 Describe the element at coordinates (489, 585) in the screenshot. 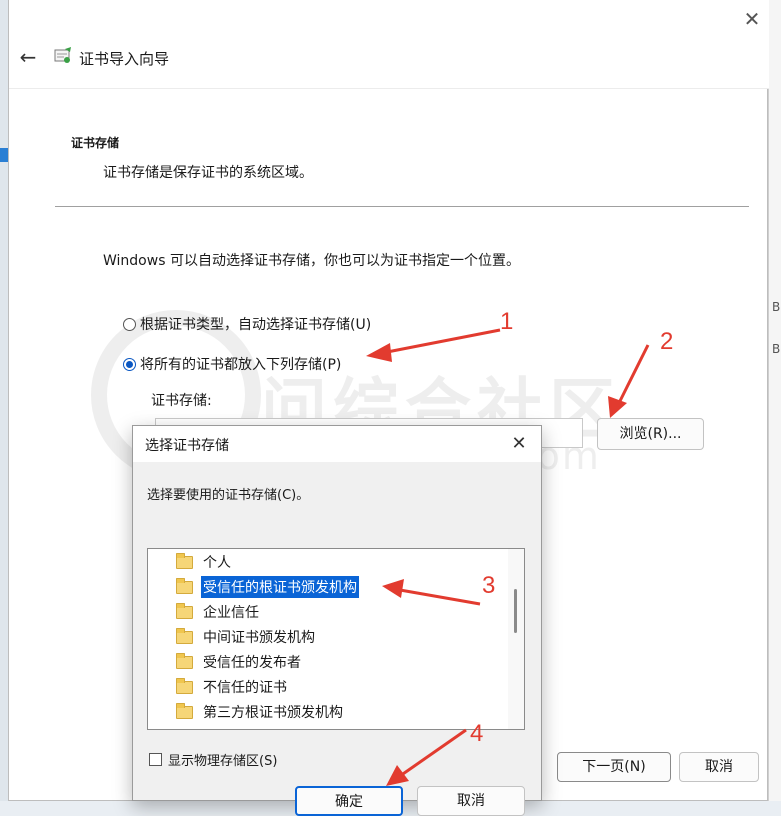

I see `step-number-3: 3` at that location.